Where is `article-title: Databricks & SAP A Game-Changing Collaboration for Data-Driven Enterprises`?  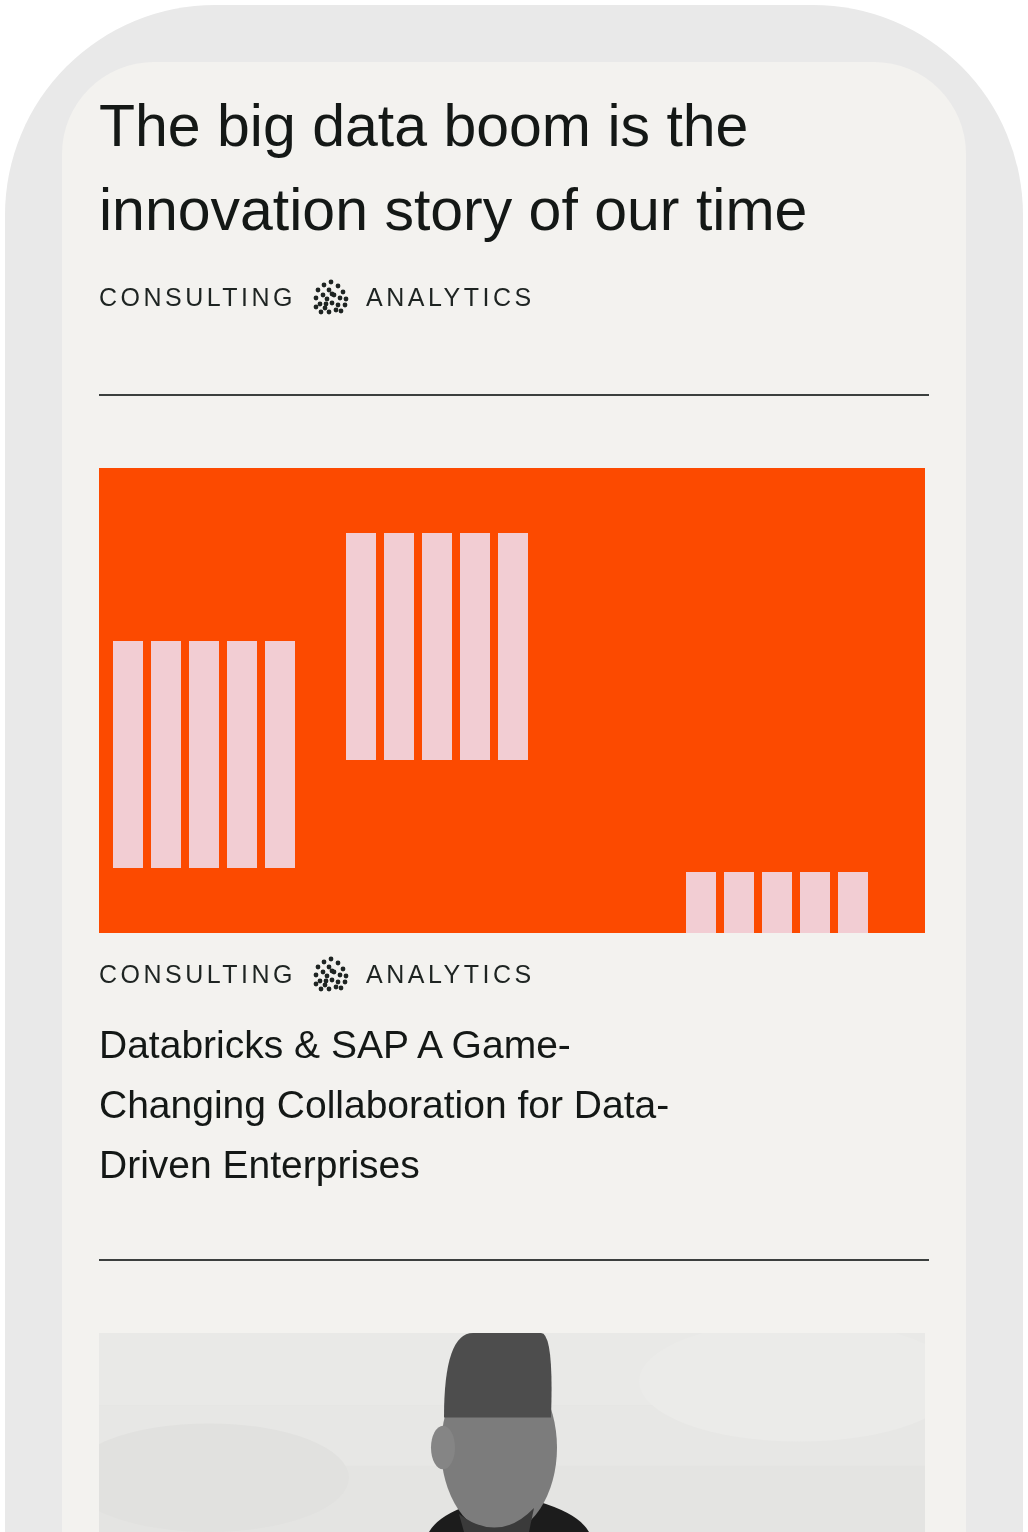
article-title: Databricks & SAP A Game-Changing Collaboration for Data-Driven Enterprises is located at coordinates (409, 1105).